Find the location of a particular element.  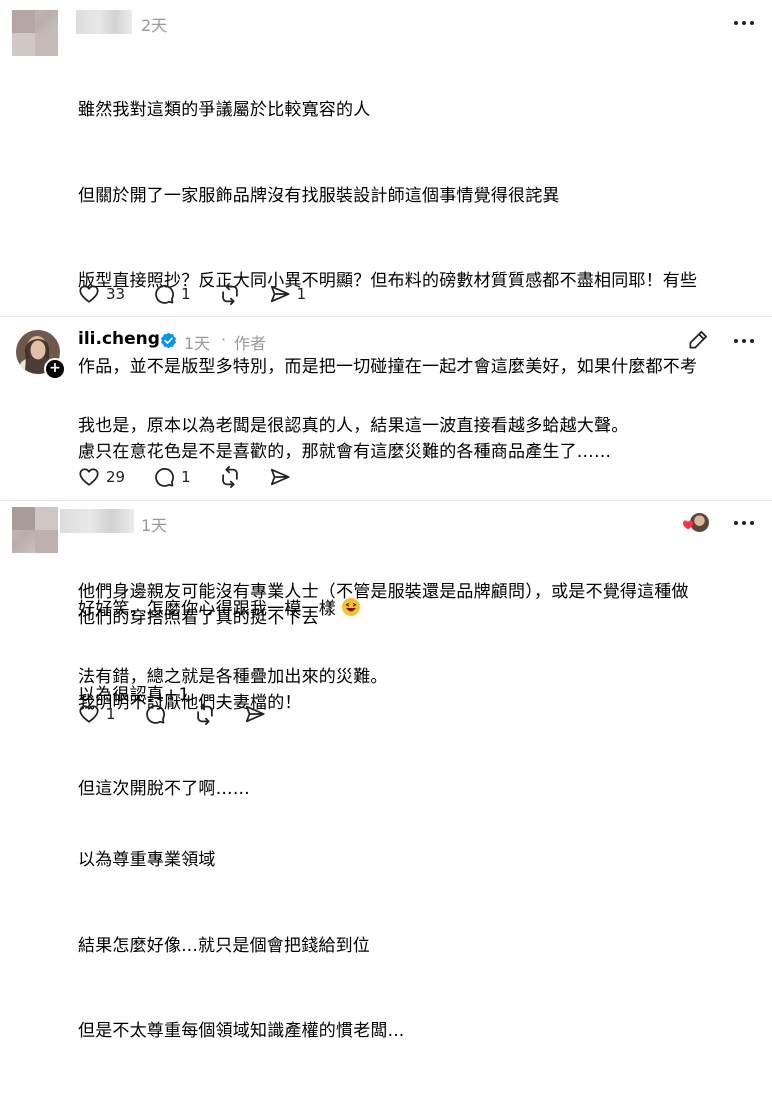

share-count: 1 is located at coordinates (301, 294).